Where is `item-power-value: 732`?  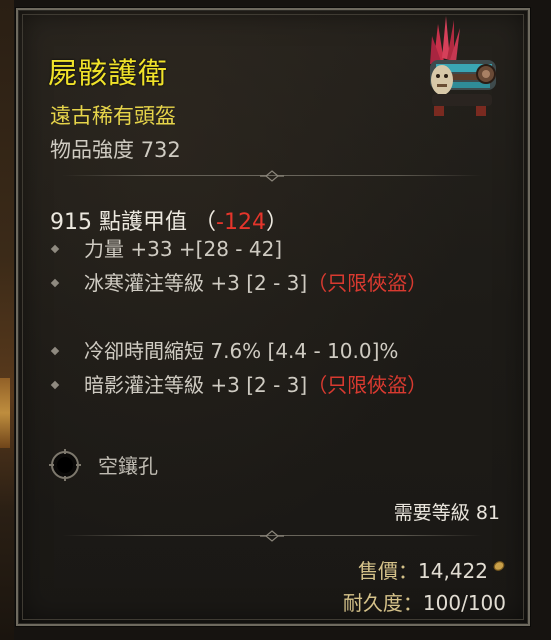 item-power-value: 732 is located at coordinates (160, 150).